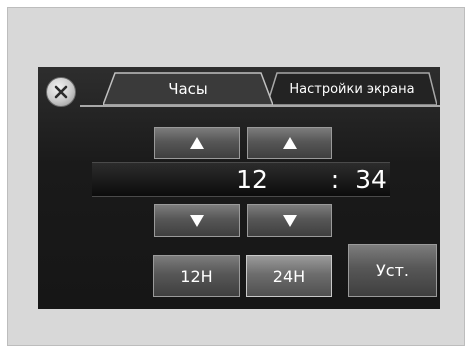 The image size is (474, 355). I want to click on close-icon, so click(61, 92).